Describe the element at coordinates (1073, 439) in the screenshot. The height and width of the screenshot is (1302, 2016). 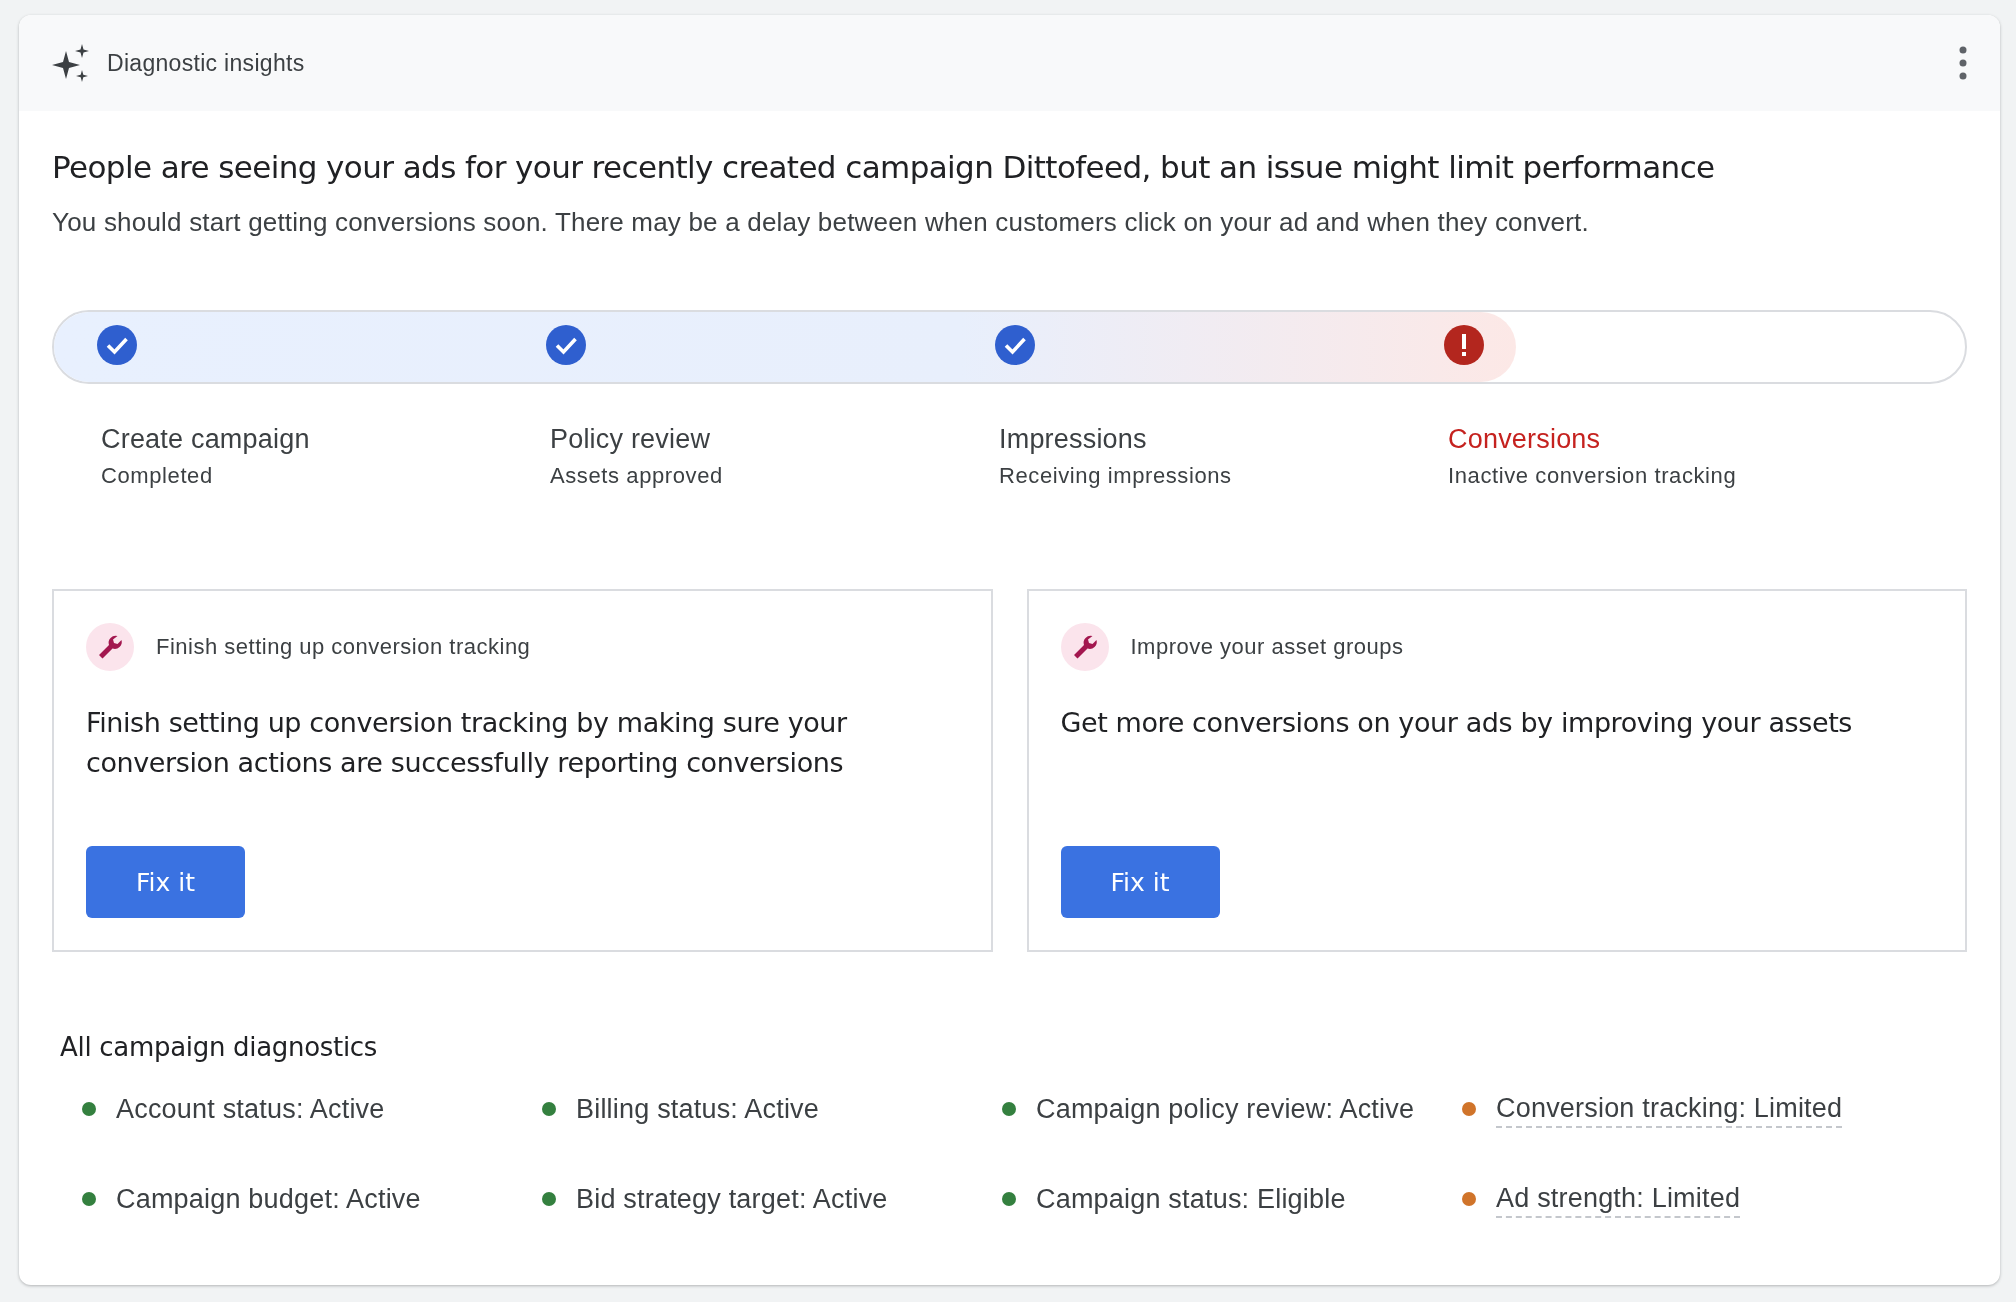
I see `step-label: Impressions` at that location.